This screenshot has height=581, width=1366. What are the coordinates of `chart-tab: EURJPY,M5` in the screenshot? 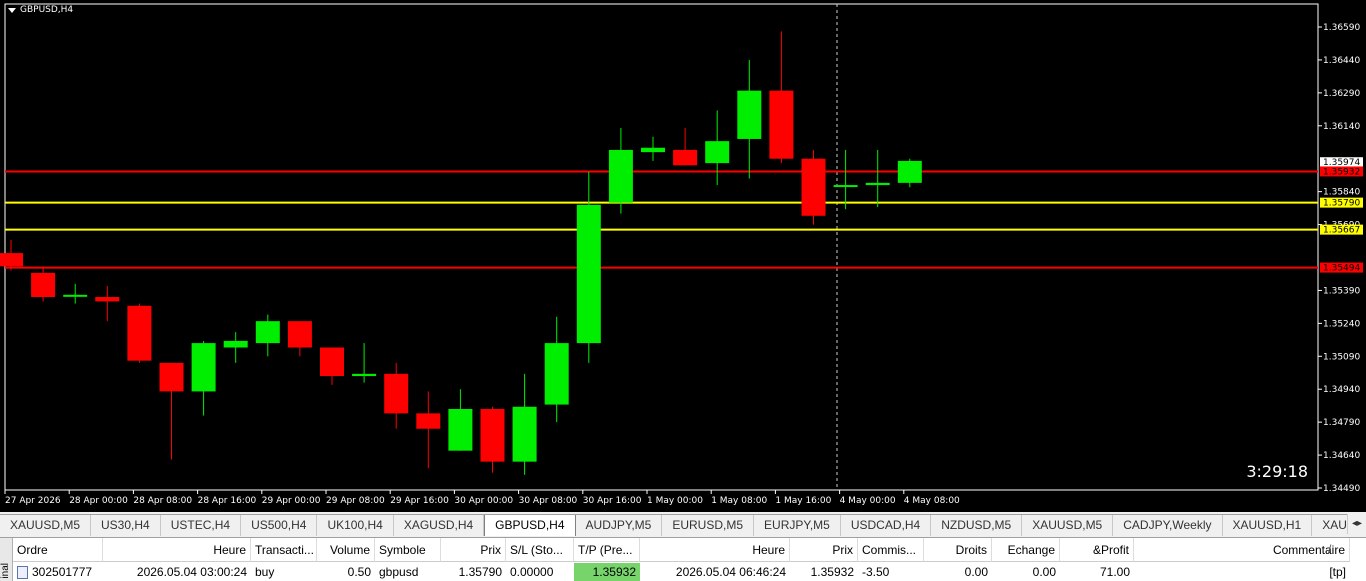 It's located at (797, 525).